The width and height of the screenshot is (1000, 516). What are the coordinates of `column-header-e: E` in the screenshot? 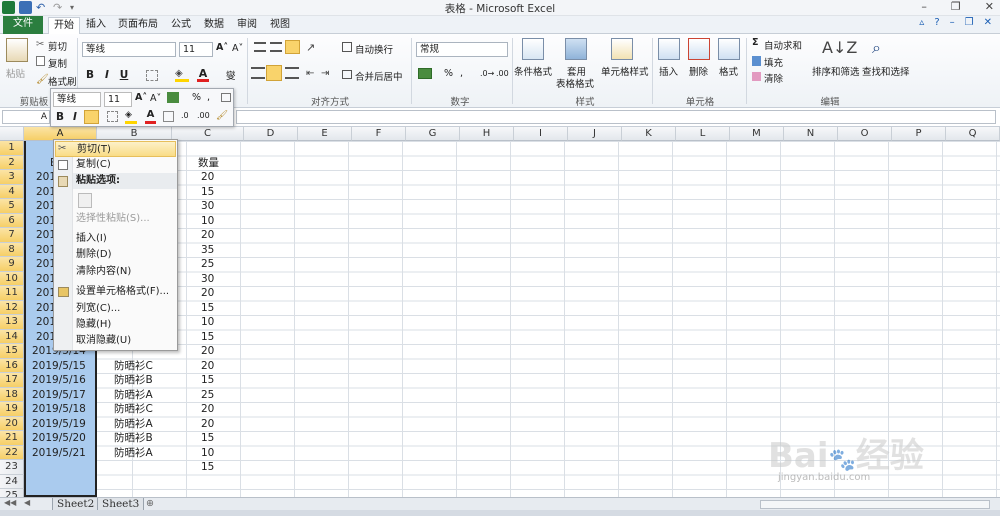 It's located at (325, 134).